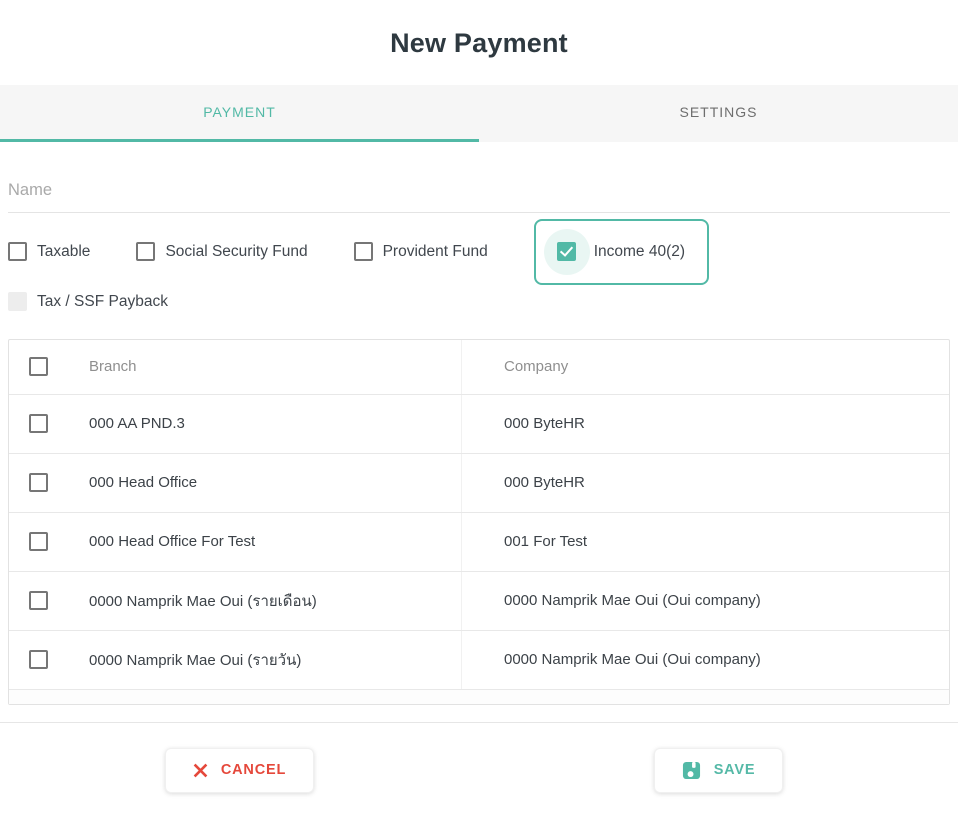  I want to click on option-provident-fund: Provident Fund, so click(420, 252).